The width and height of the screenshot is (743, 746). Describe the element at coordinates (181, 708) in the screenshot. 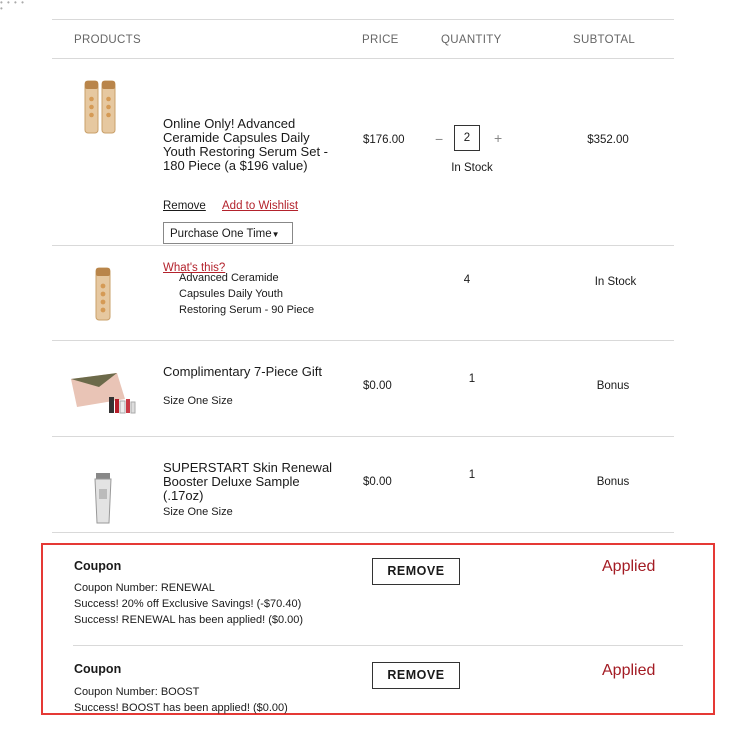

I see `coupon-message: Success! BOOST has been applied! ($0.00)` at that location.